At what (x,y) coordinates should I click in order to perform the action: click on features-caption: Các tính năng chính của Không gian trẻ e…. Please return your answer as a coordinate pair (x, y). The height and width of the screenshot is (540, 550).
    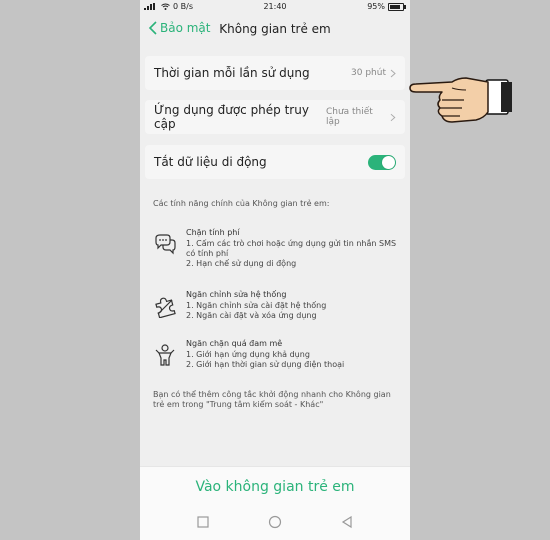
    Looking at the image, I should click on (241, 203).